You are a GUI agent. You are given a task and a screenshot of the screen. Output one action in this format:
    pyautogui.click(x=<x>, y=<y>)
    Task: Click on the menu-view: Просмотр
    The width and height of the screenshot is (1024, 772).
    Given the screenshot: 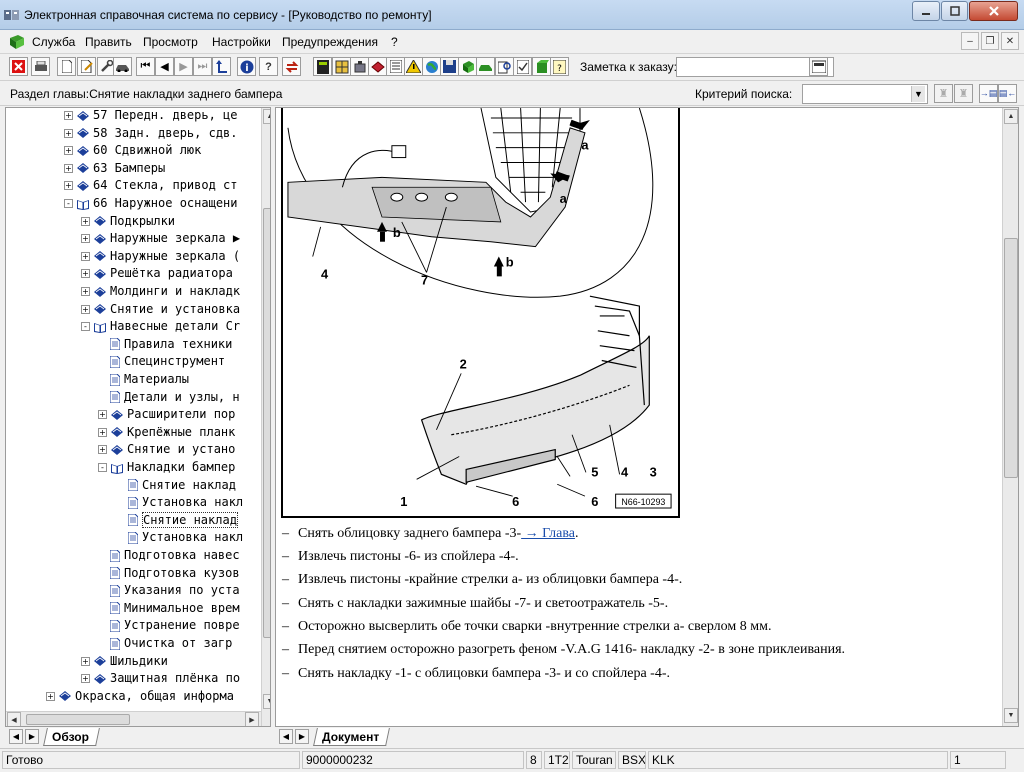 What is the action you would take?
    pyautogui.click(x=170, y=42)
    